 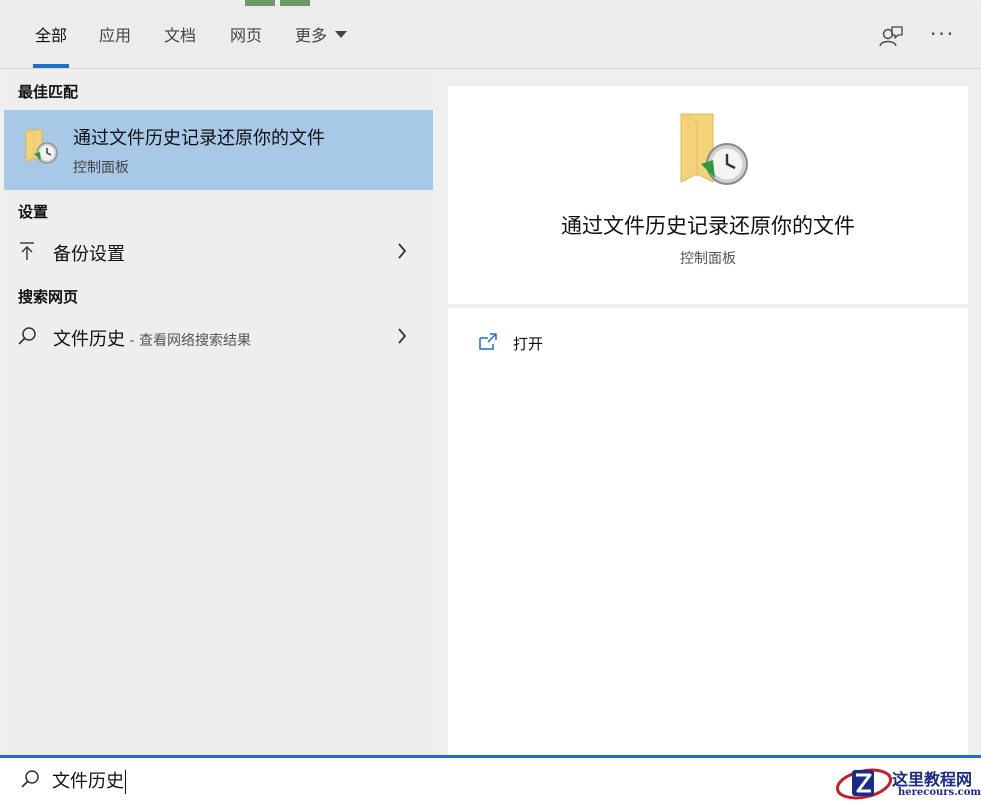 I want to click on web-search-result: 文件历史 - 查看网络搜索结果, so click(x=218, y=337).